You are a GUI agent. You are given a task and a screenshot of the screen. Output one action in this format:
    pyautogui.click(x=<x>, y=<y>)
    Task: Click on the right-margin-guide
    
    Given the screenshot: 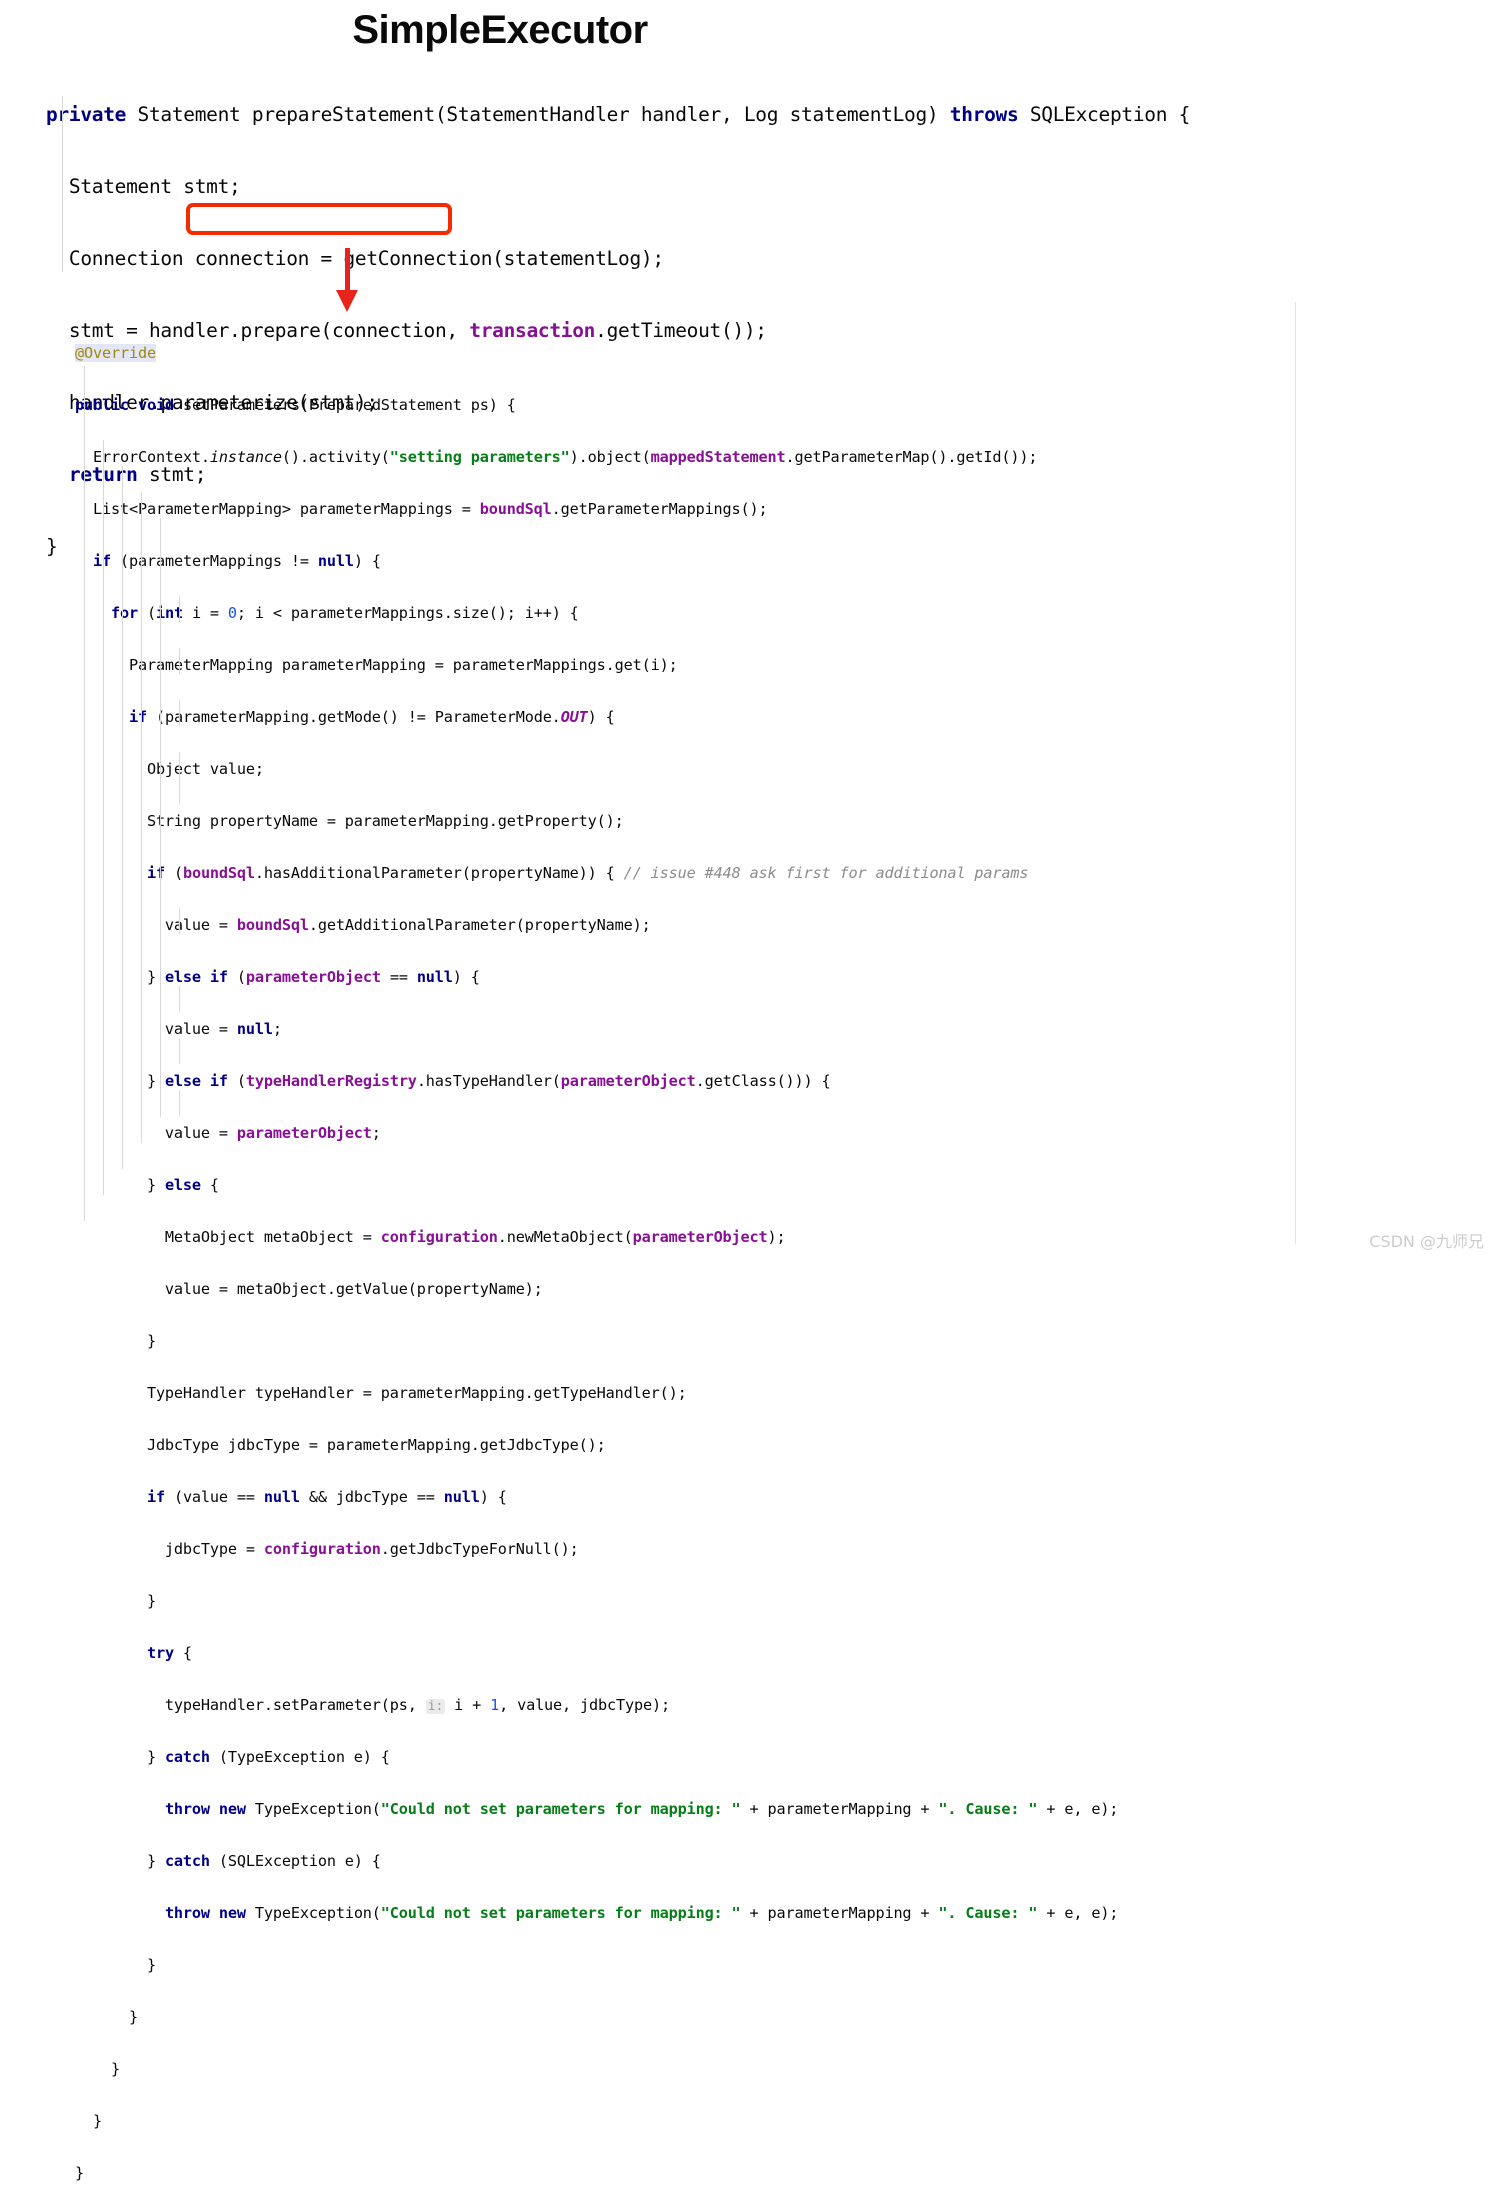 What is the action you would take?
    pyautogui.click(x=1295, y=773)
    